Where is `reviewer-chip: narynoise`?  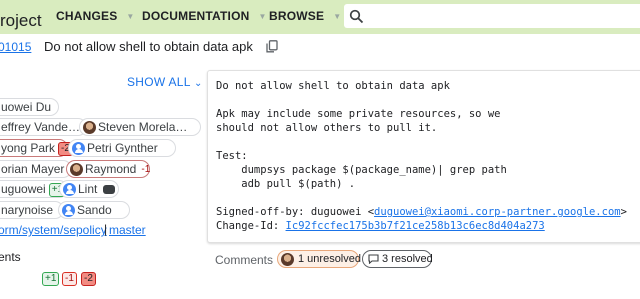
reviewer-chip: narynoise is located at coordinates (32, 210).